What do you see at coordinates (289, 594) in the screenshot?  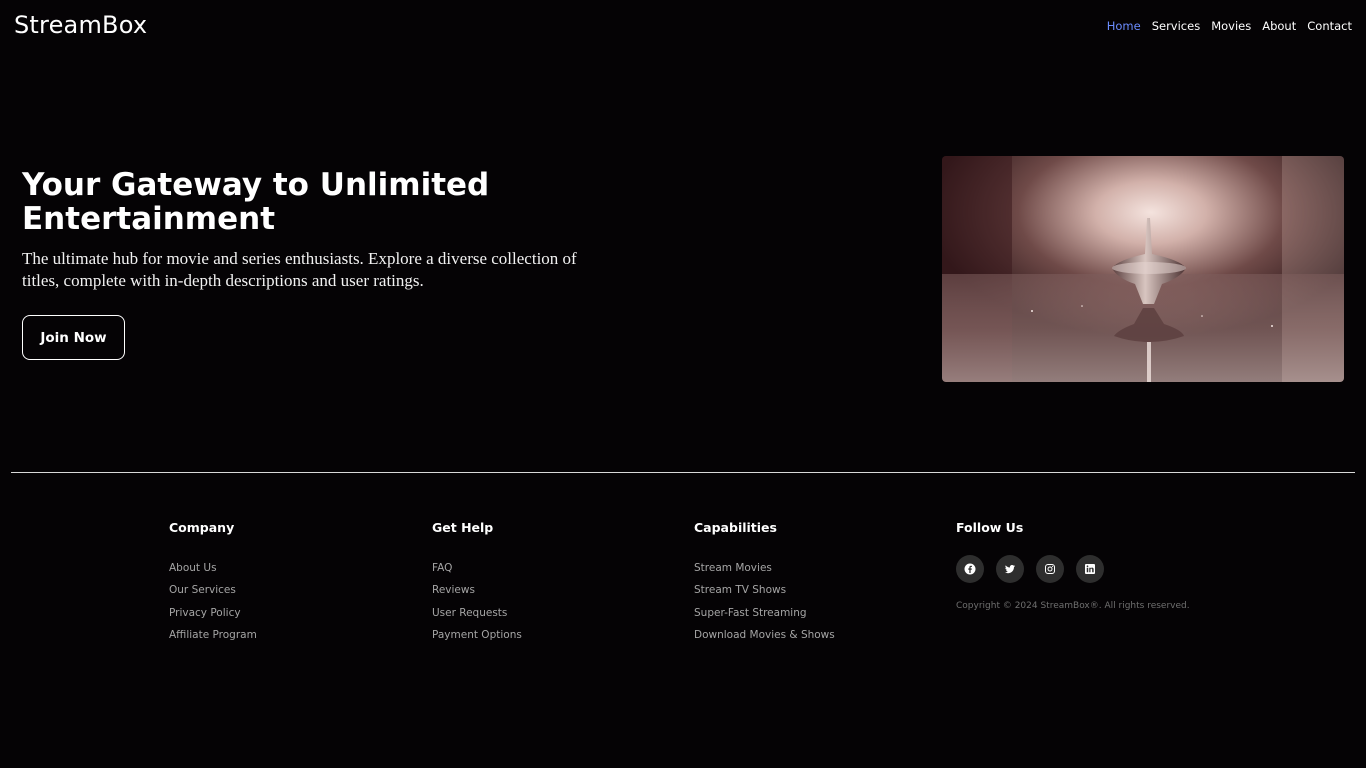 I see `footer-link-our-services: Our Services` at bounding box center [289, 594].